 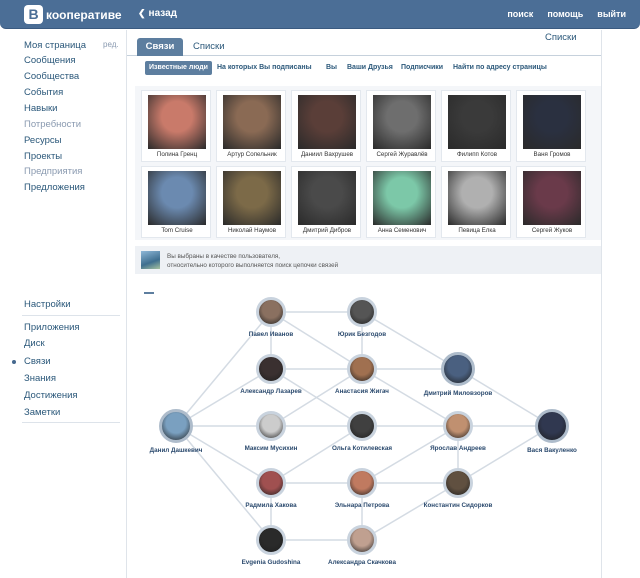 I want to click on sidebar-item: Диск, so click(x=34, y=343).